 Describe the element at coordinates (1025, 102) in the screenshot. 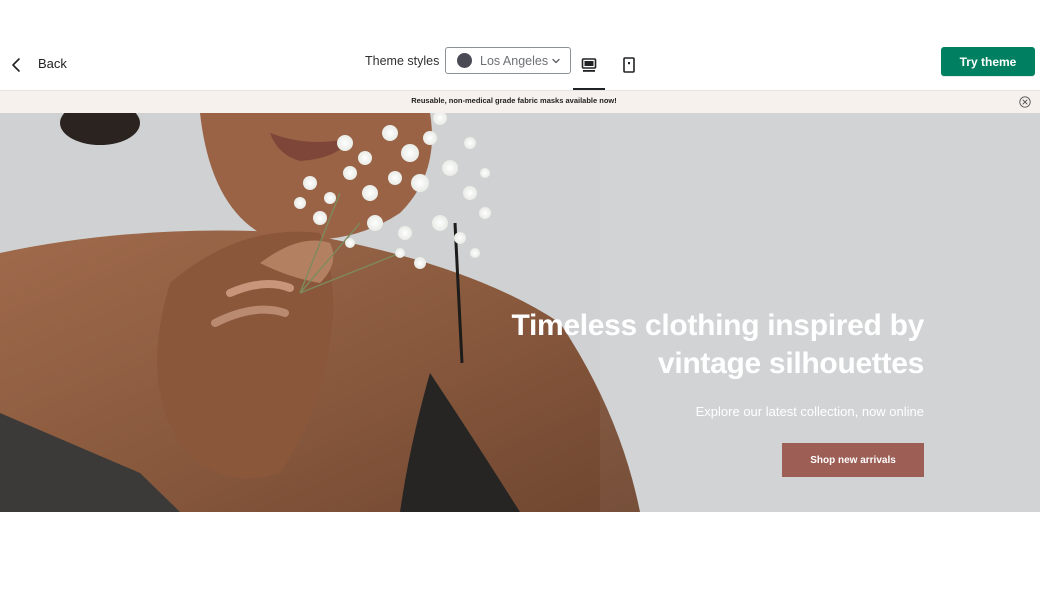

I see `close-circle-icon` at that location.